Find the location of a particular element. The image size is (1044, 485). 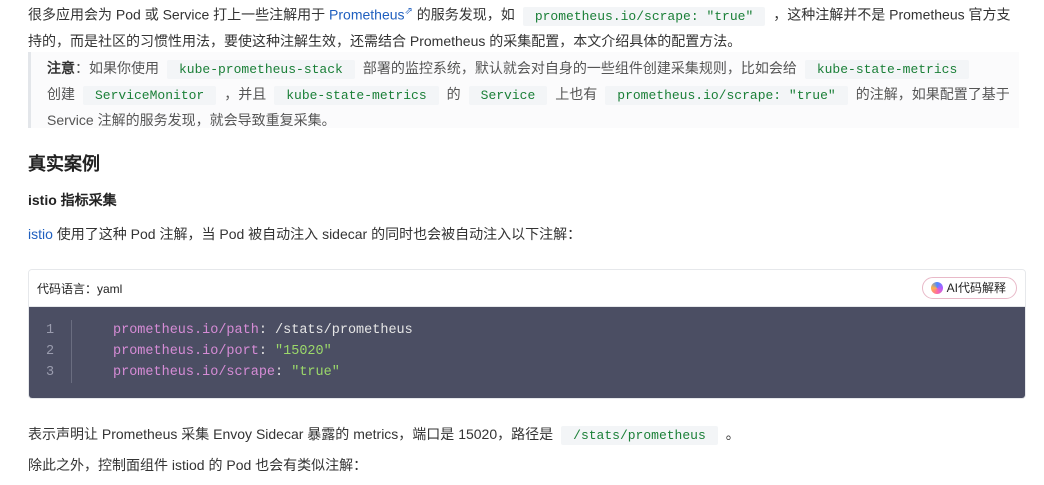

line-number: 1 is located at coordinates (50, 330).